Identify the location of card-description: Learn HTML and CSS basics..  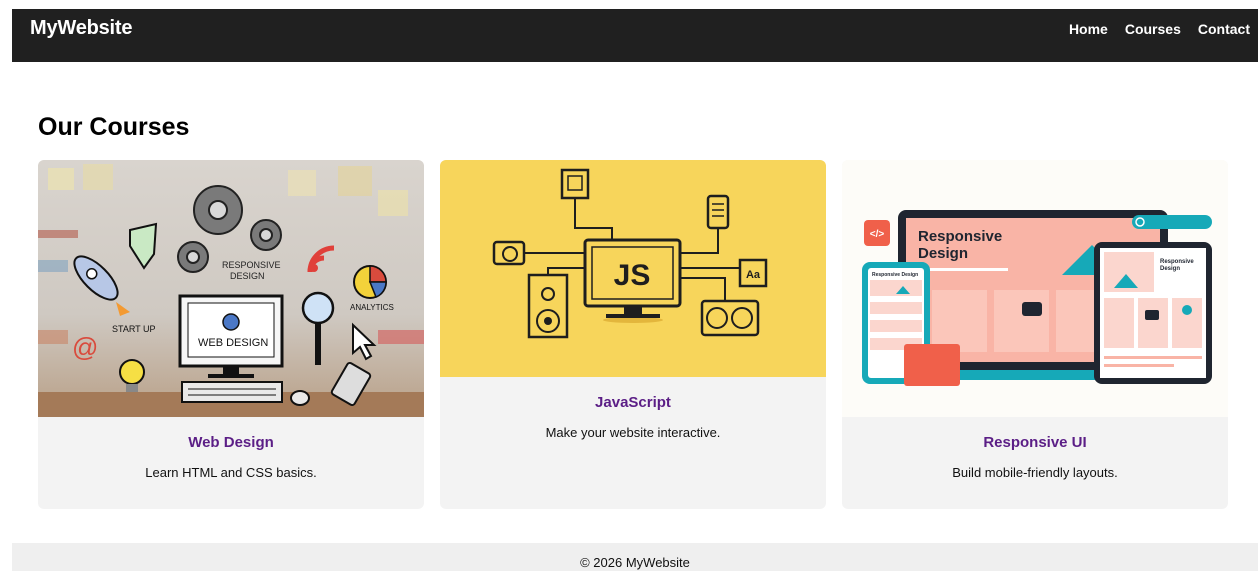
(231, 472).